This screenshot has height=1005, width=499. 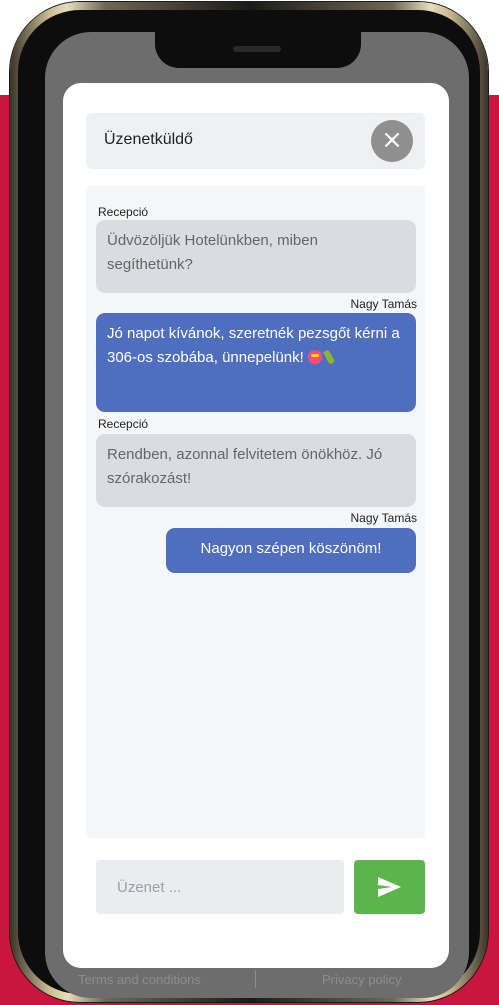 I want to click on message-bubble-sent: Nagyon szépen köszönöm!, so click(x=291, y=550).